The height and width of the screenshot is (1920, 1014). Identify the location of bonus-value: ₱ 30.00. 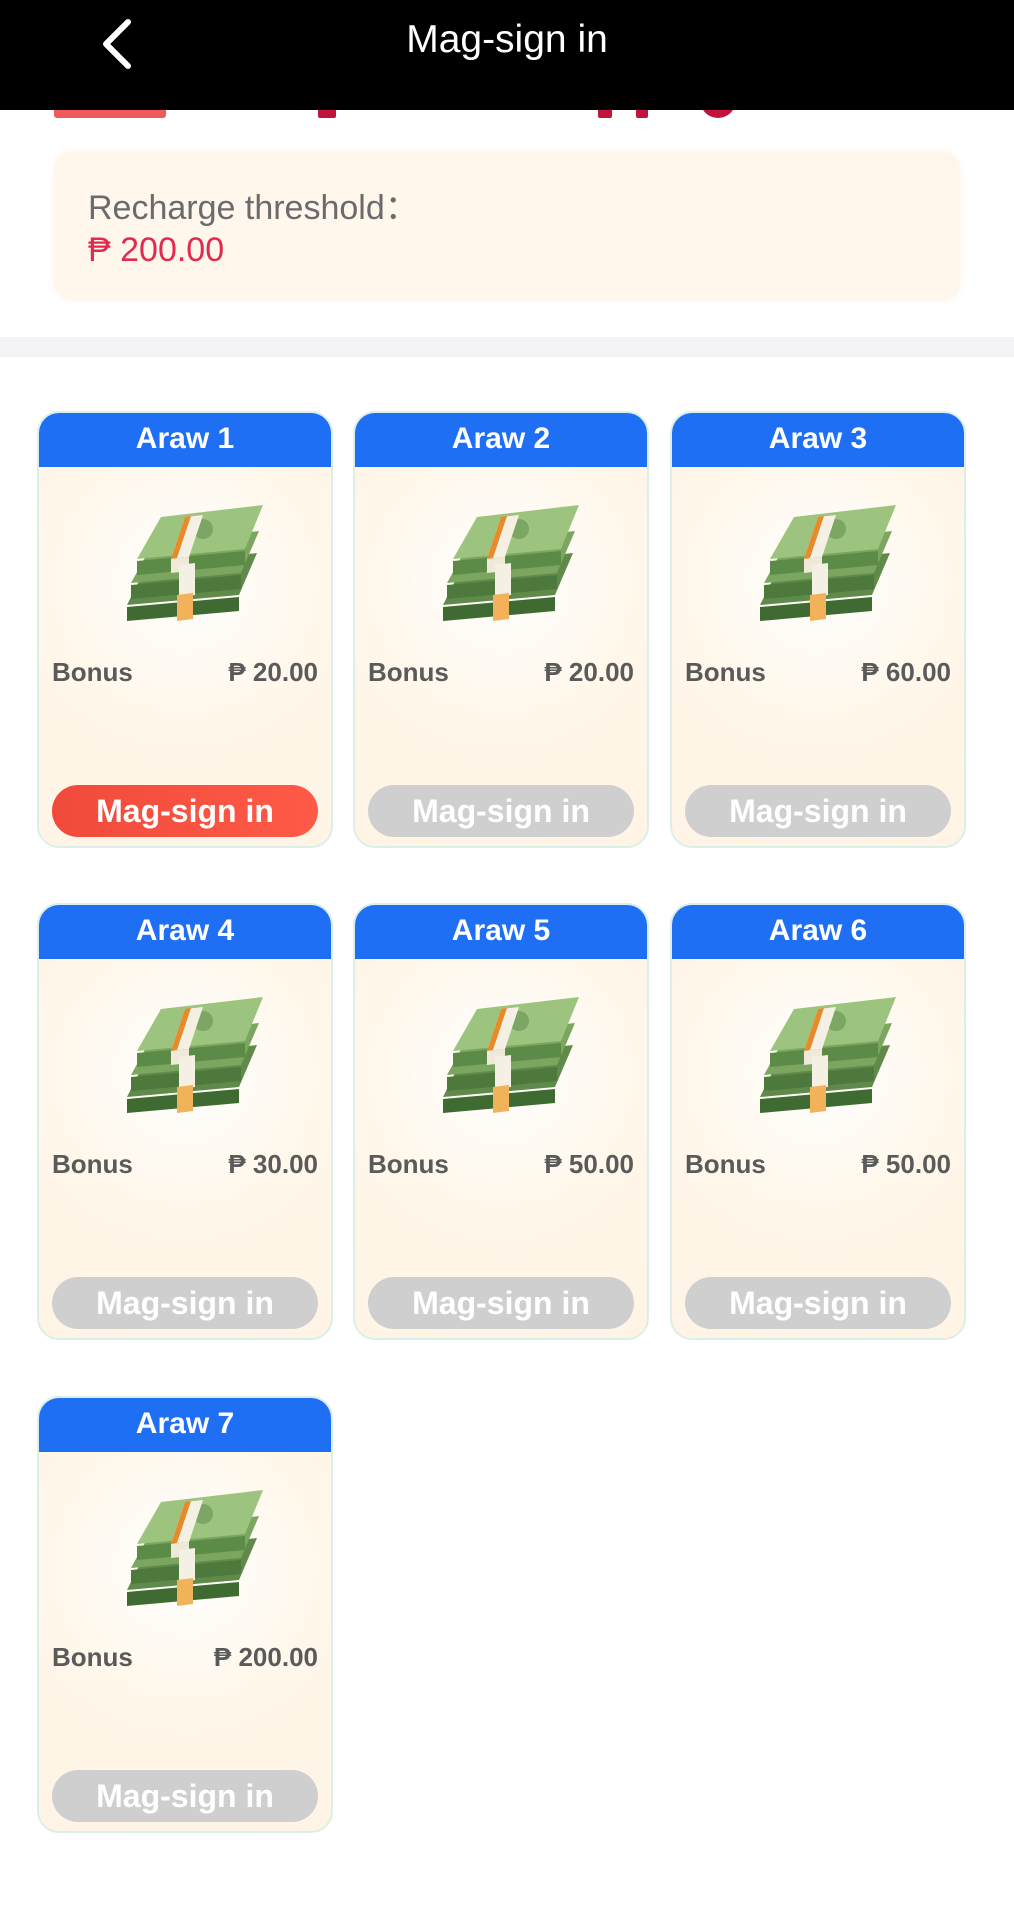
(273, 1164).